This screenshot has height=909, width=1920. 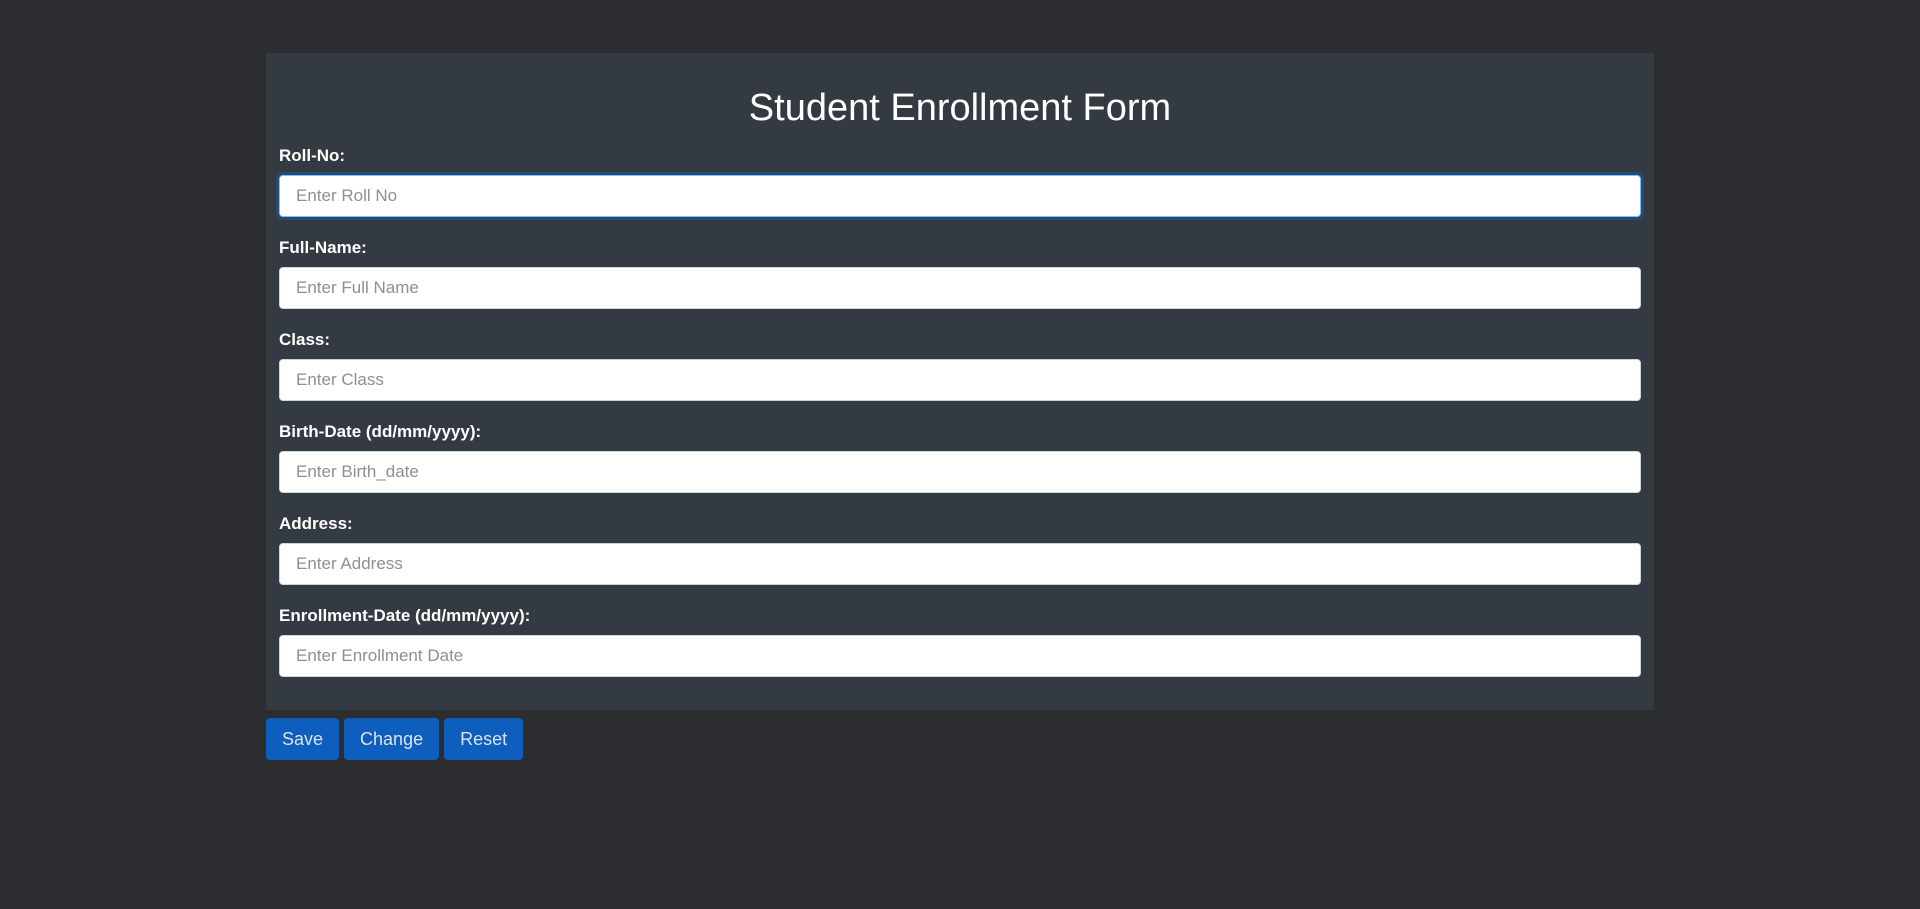 What do you see at coordinates (484, 739) in the screenshot?
I see `reset-button: Reset` at bounding box center [484, 739].